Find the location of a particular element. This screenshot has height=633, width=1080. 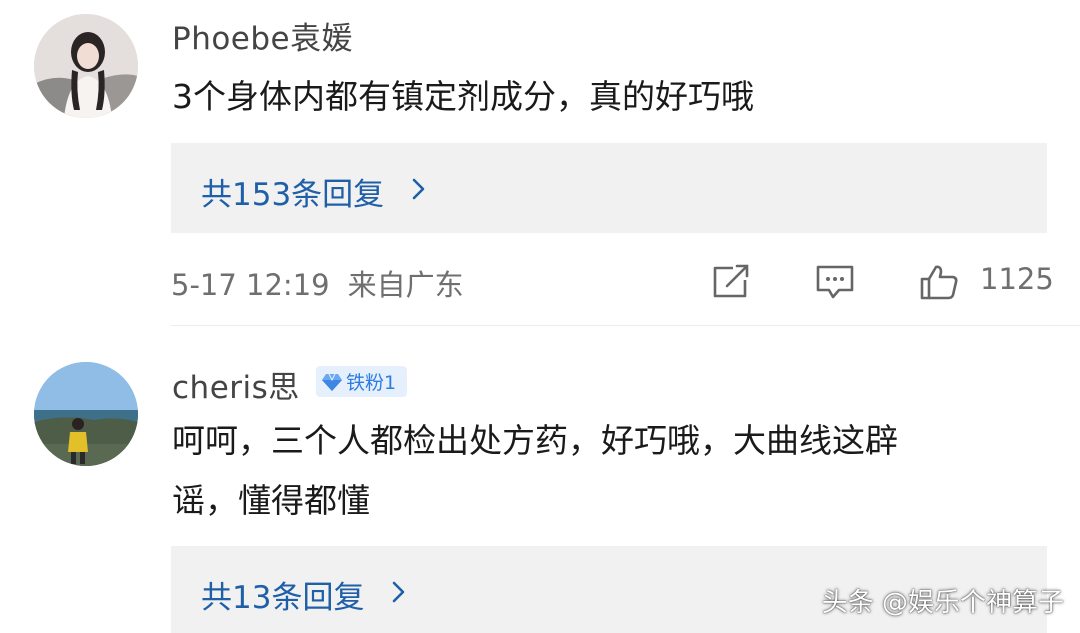

comment-text-line: 3个身体内都有镇定剂成分，真的好巧哦 is located at coordinates (463, 96).